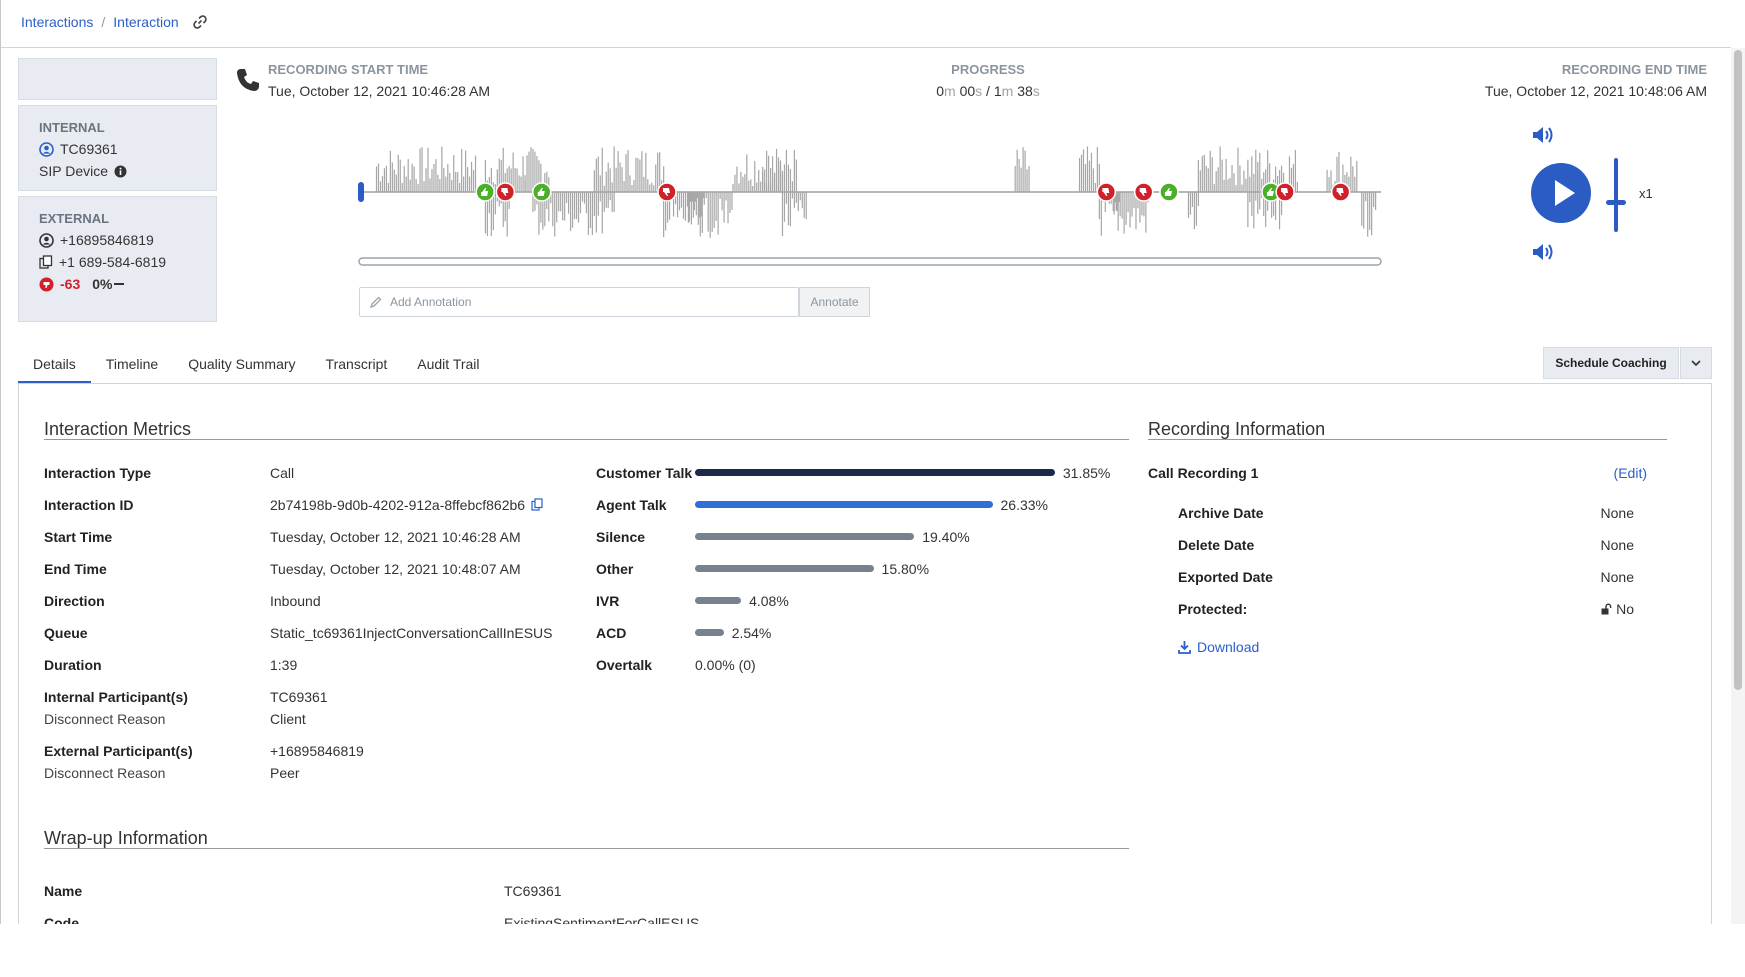 The image size is (1745, 977). What do you see at coordinates (940, 91) in the screenshot?
I see `progress-current-minutes: 0` at bounding box center [940, 91].